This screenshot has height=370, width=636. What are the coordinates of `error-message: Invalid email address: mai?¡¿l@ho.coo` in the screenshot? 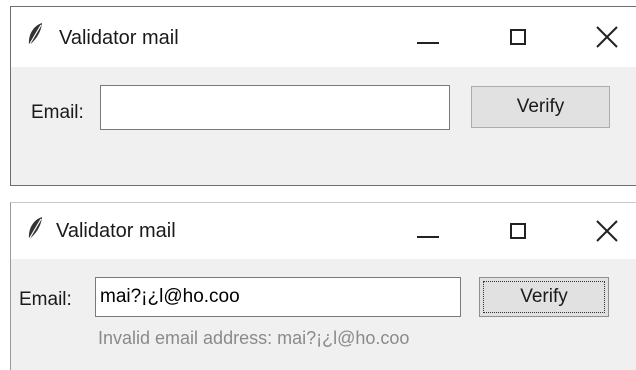 It's located at (254, 338).